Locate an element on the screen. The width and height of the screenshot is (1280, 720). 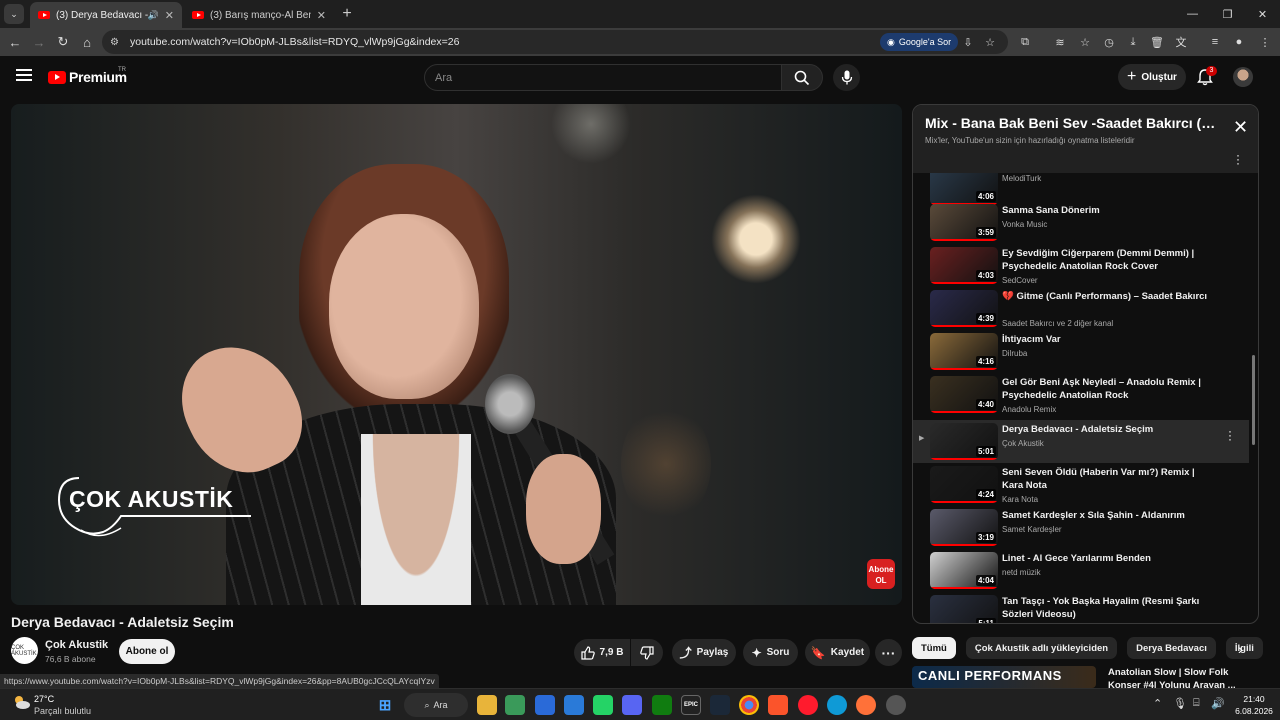
like-button: 7,9 B is located at coordinates (602, 652).